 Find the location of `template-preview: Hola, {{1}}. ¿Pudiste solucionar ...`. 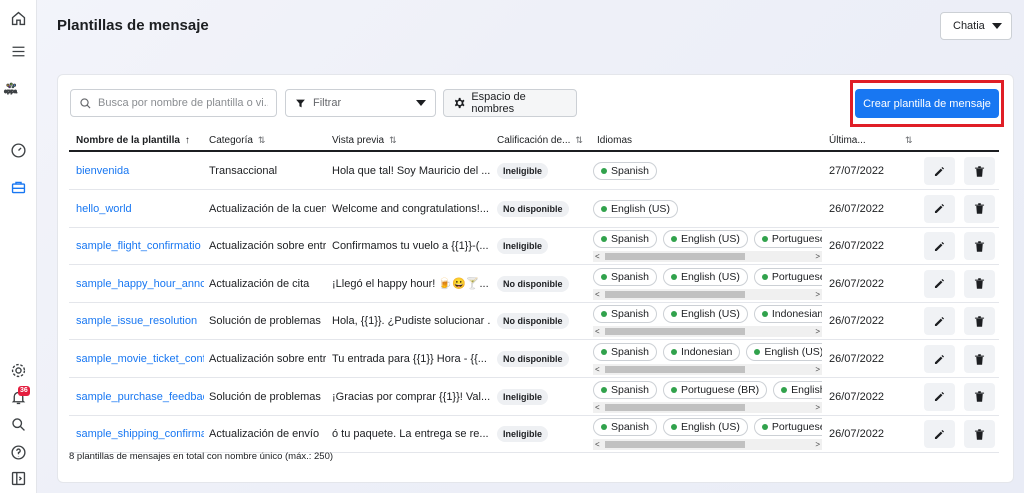

template-preview: Hola, {{1}}. ¿Pudiste solucionar ... is located at coordinates (411, 321).